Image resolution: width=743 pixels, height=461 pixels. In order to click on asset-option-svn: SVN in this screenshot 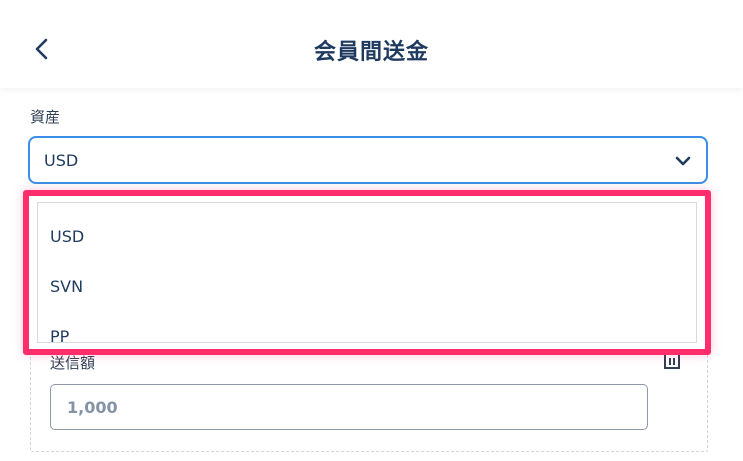, I will do `click(350, 286)`.